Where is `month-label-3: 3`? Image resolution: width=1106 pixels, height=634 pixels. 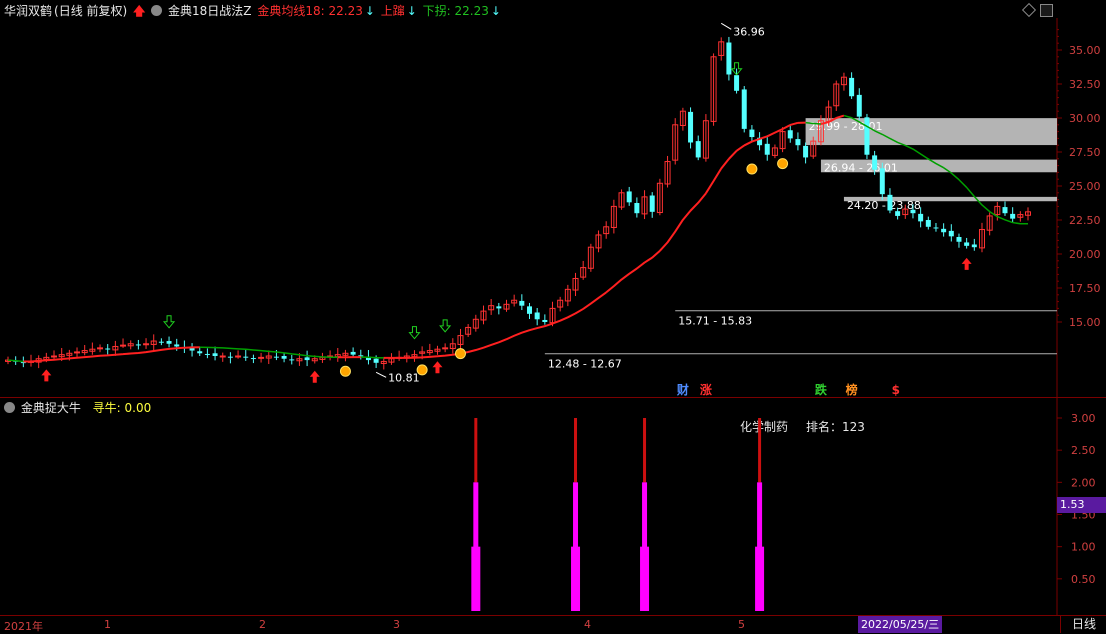 month-label-3: 3 is located at coordinates (396, 624).